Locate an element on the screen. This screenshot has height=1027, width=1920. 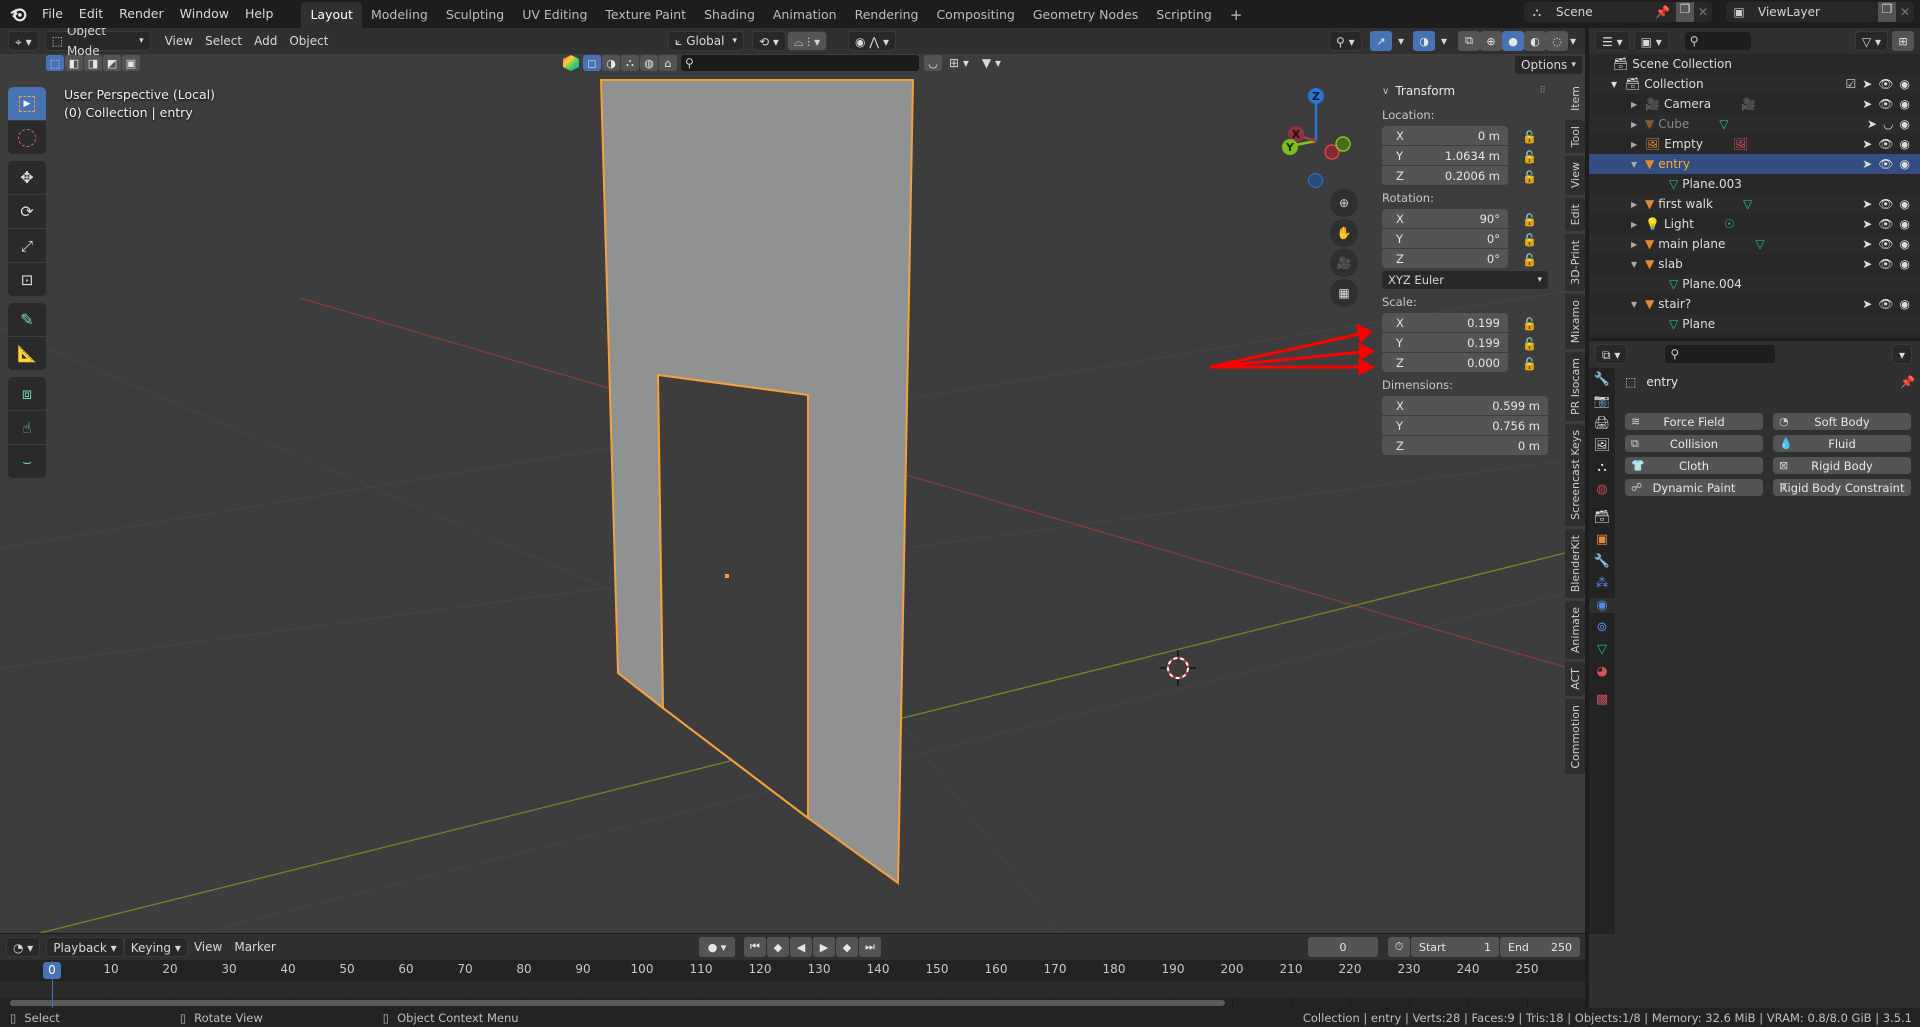
scene-filter-icon: ⛬ is located at coordinates (630, 63).